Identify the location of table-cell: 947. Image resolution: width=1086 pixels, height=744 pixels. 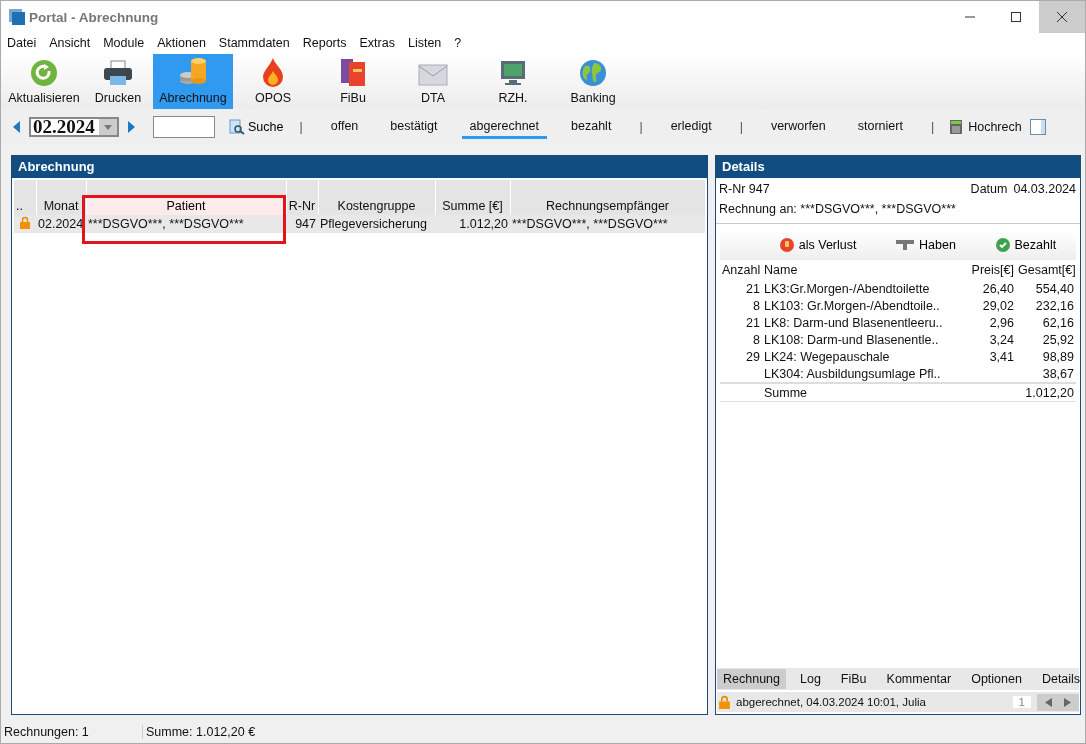
(302, 224).